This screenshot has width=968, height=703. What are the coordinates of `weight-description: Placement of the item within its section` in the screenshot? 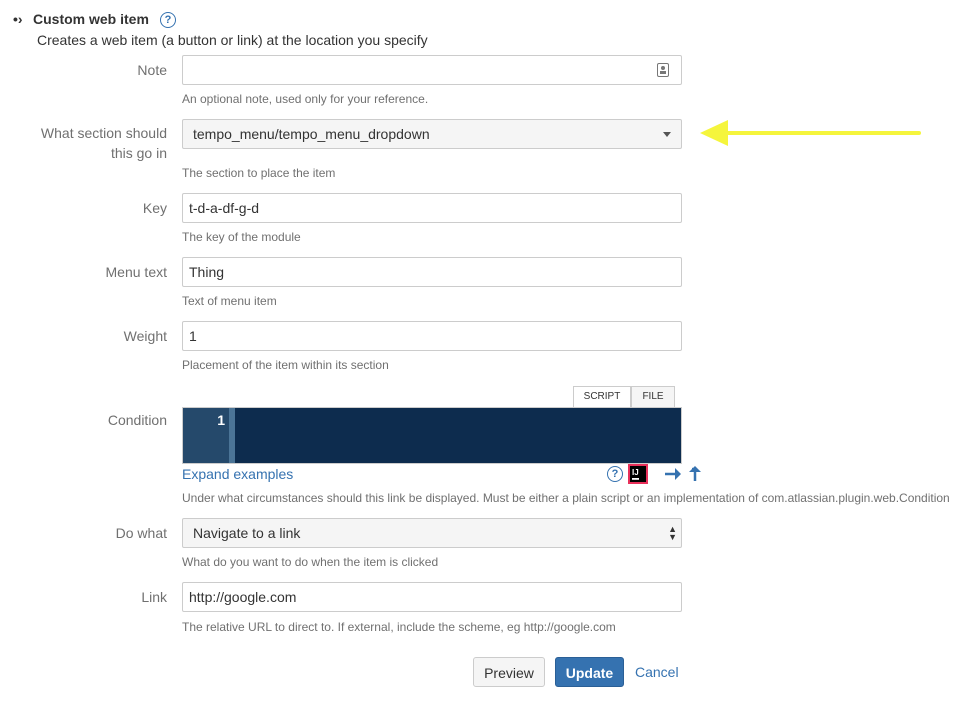 It's located at (285, 365).